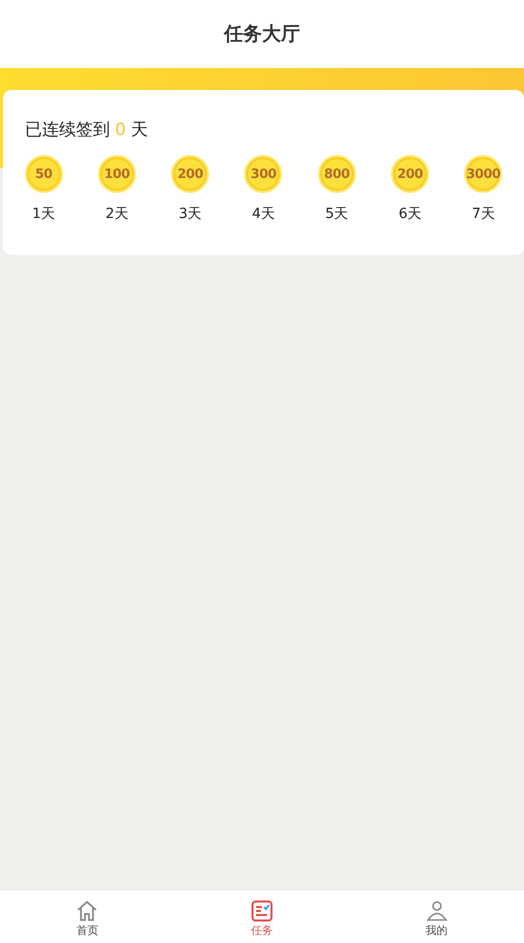  Describe the element at coordinates (337, 174) in the screenshot. I see `coin: 800` at that location.